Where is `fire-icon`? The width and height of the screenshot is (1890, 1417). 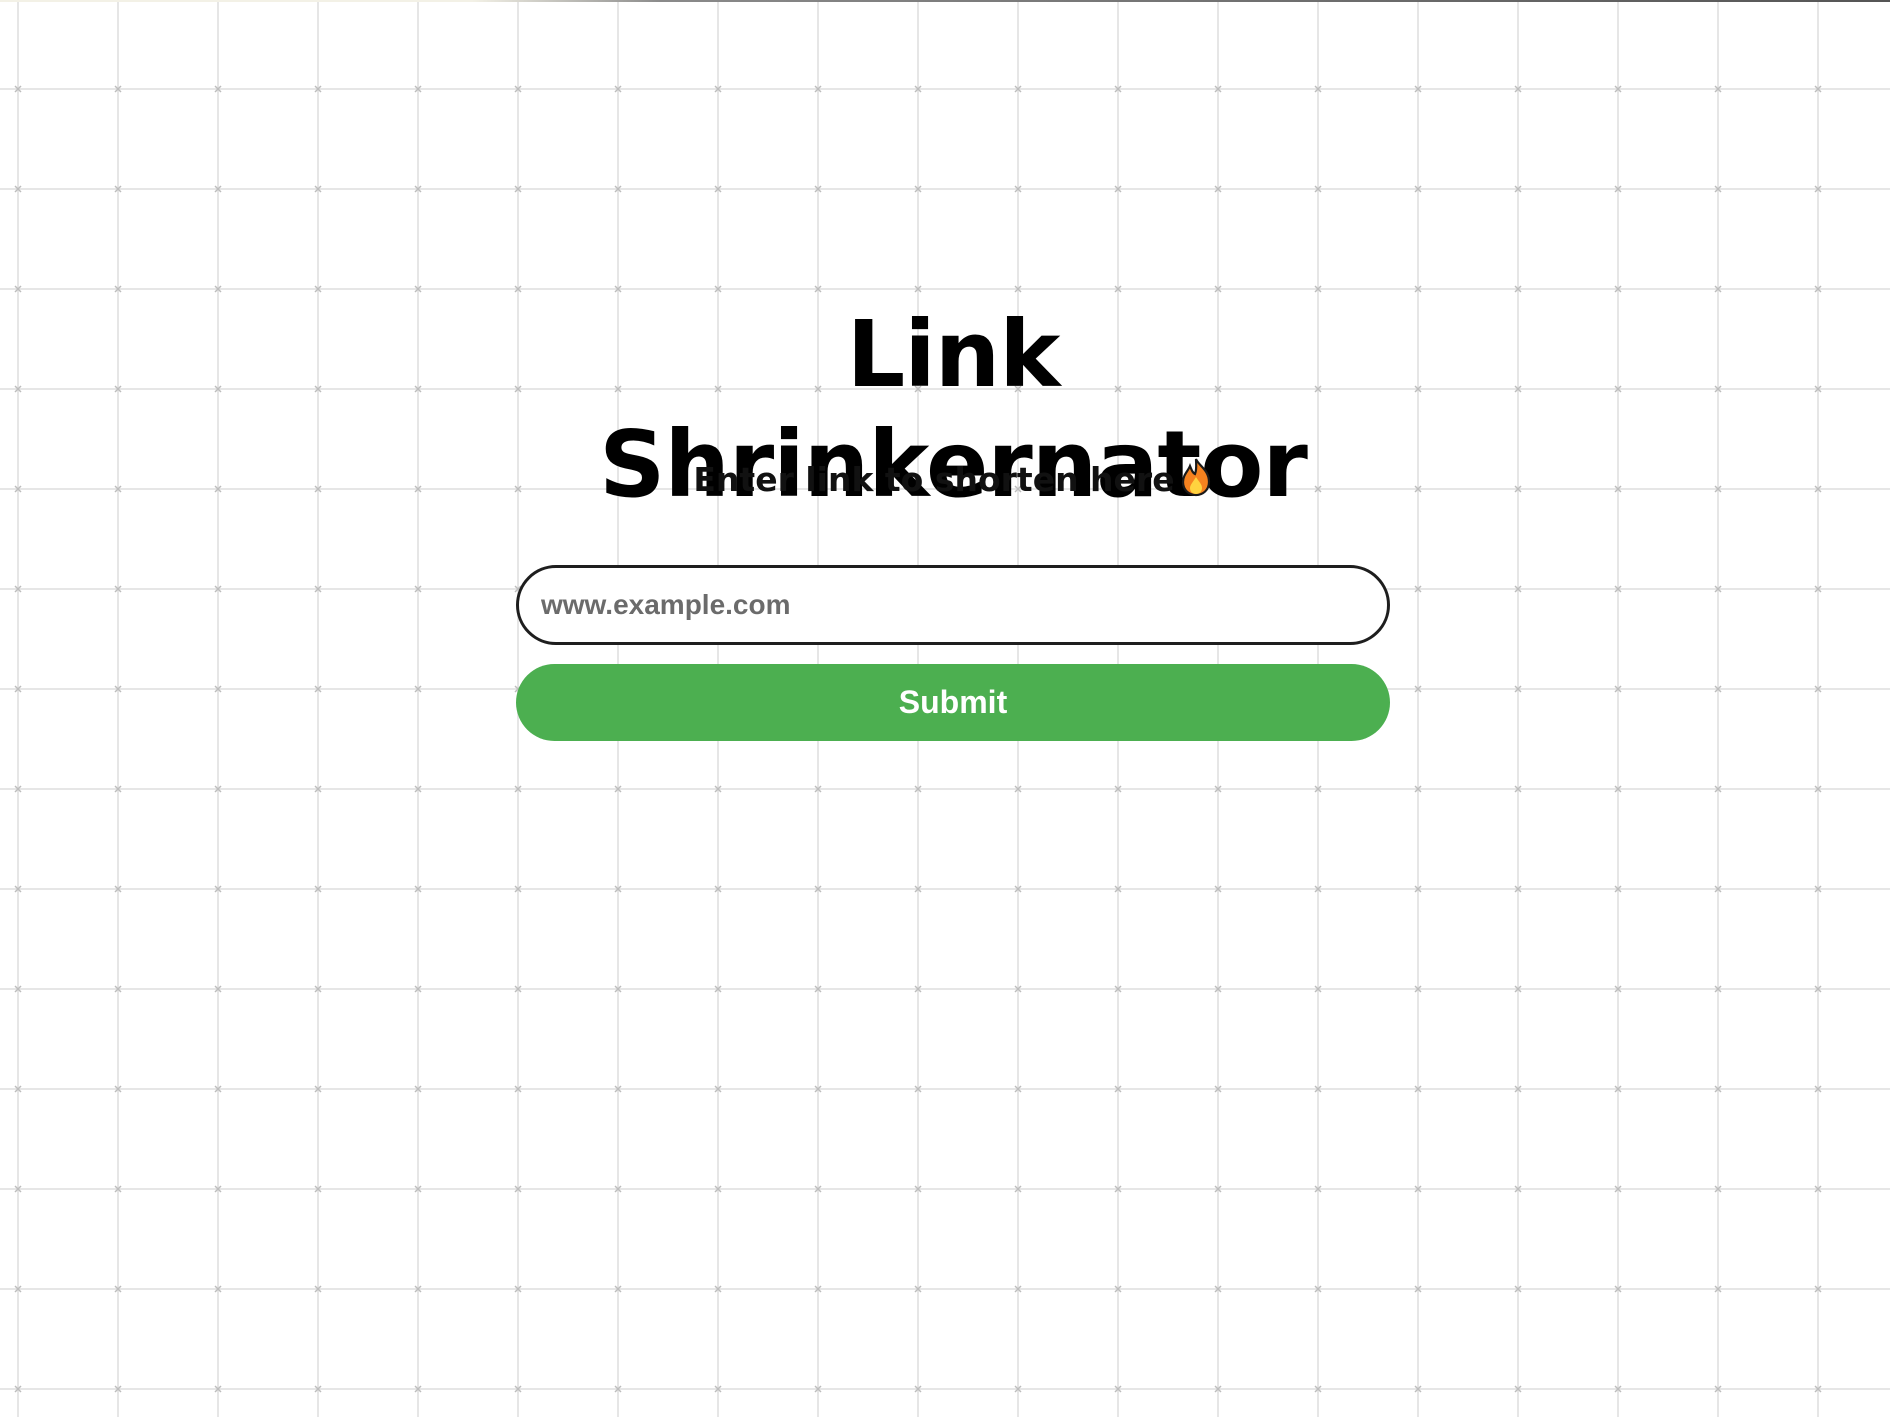 fire-icon is located at coordinates (1196, 484).